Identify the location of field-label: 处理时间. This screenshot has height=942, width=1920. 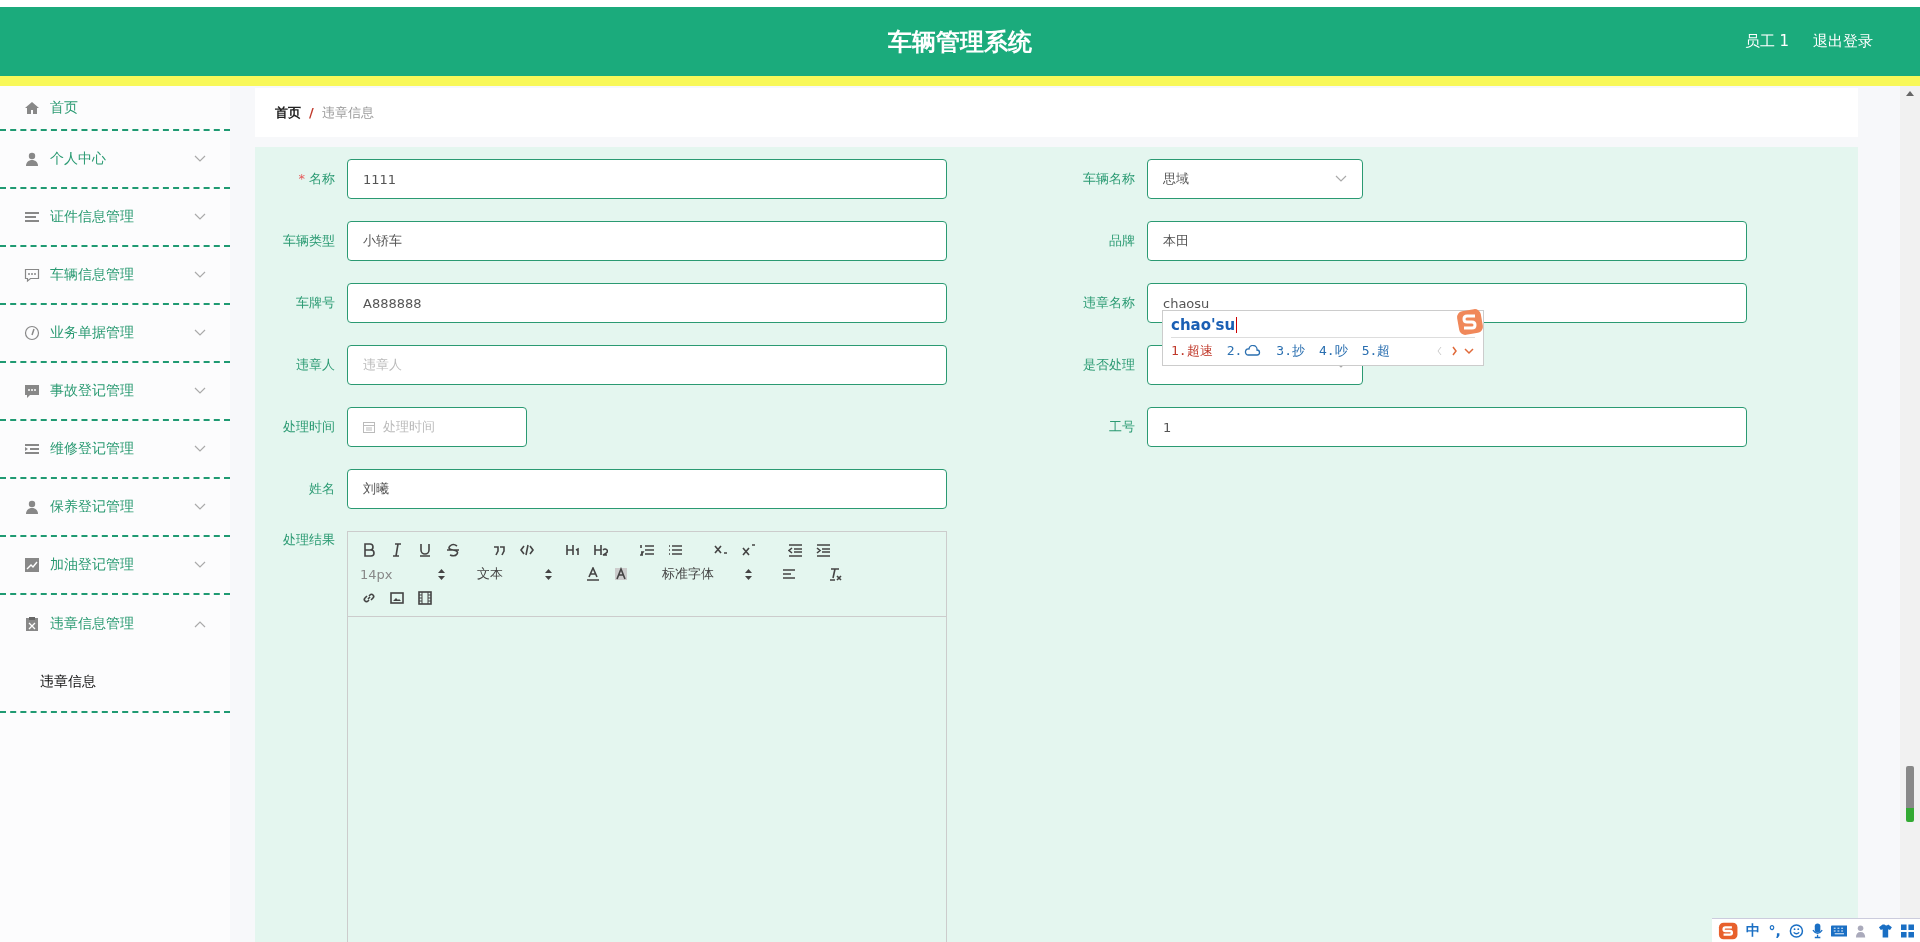
(309, 427).